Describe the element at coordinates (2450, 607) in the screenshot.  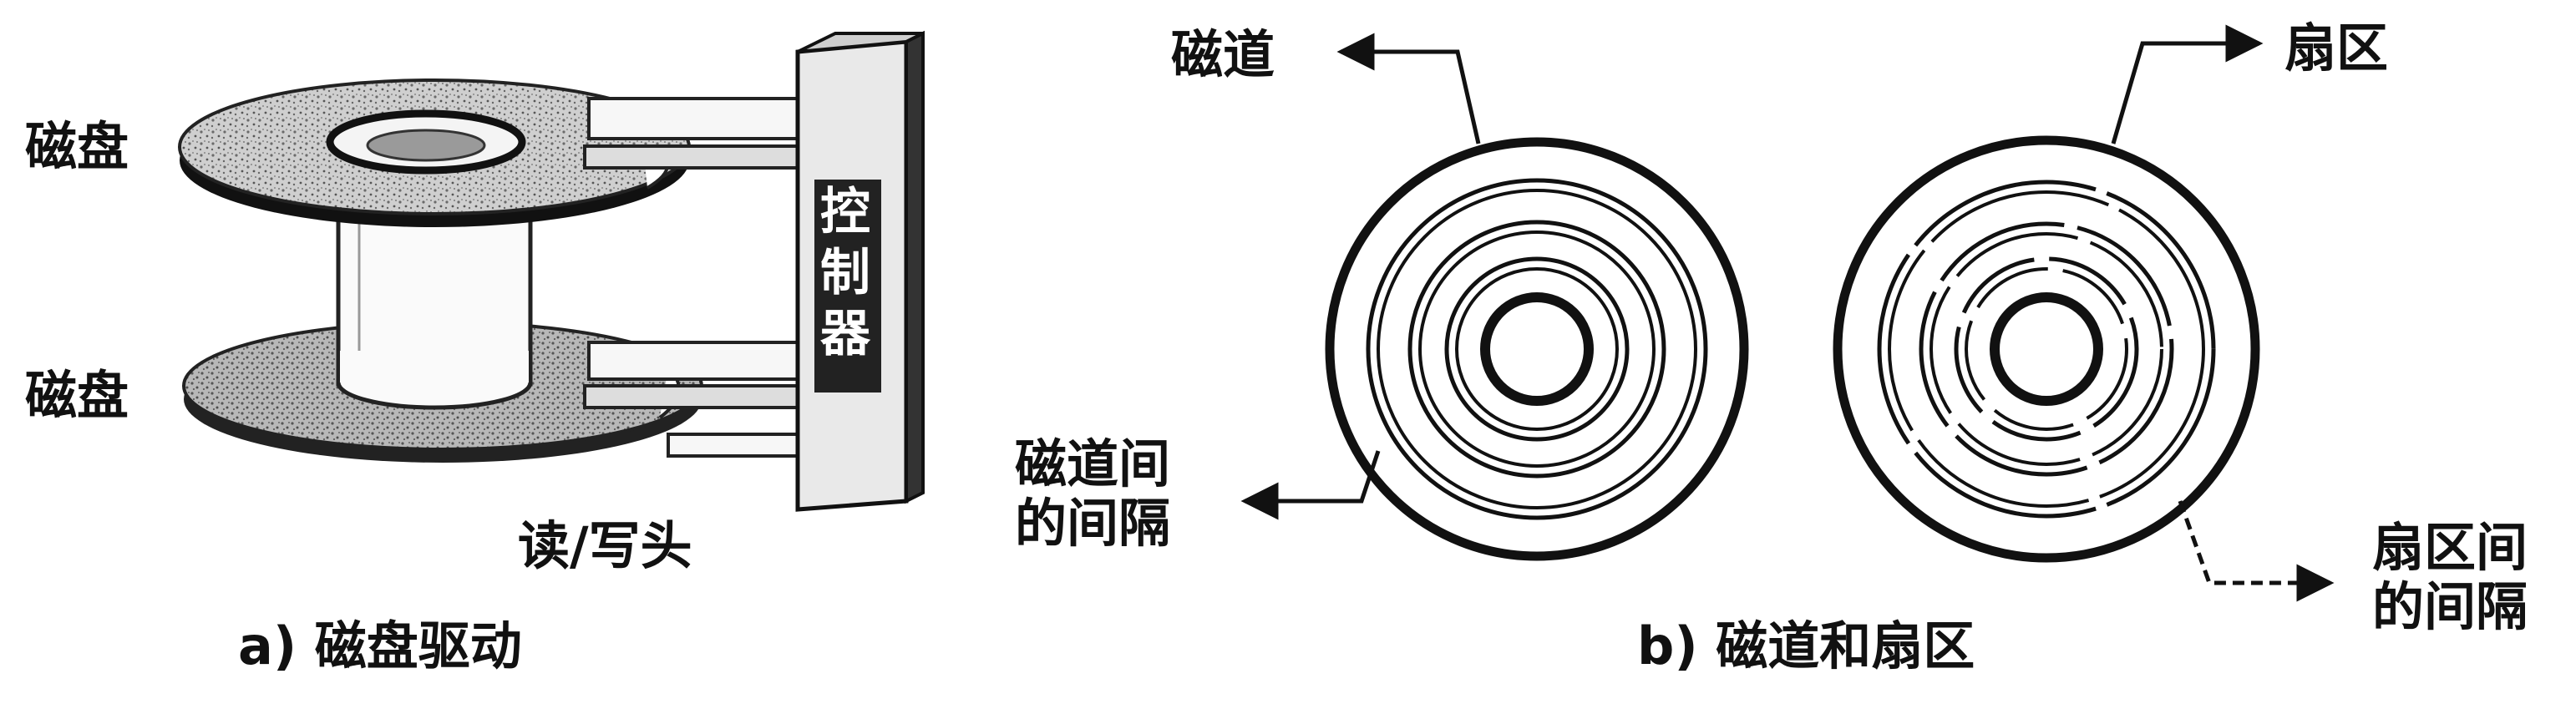
I see `sector-gap-line-2: 的间隔` at that location.